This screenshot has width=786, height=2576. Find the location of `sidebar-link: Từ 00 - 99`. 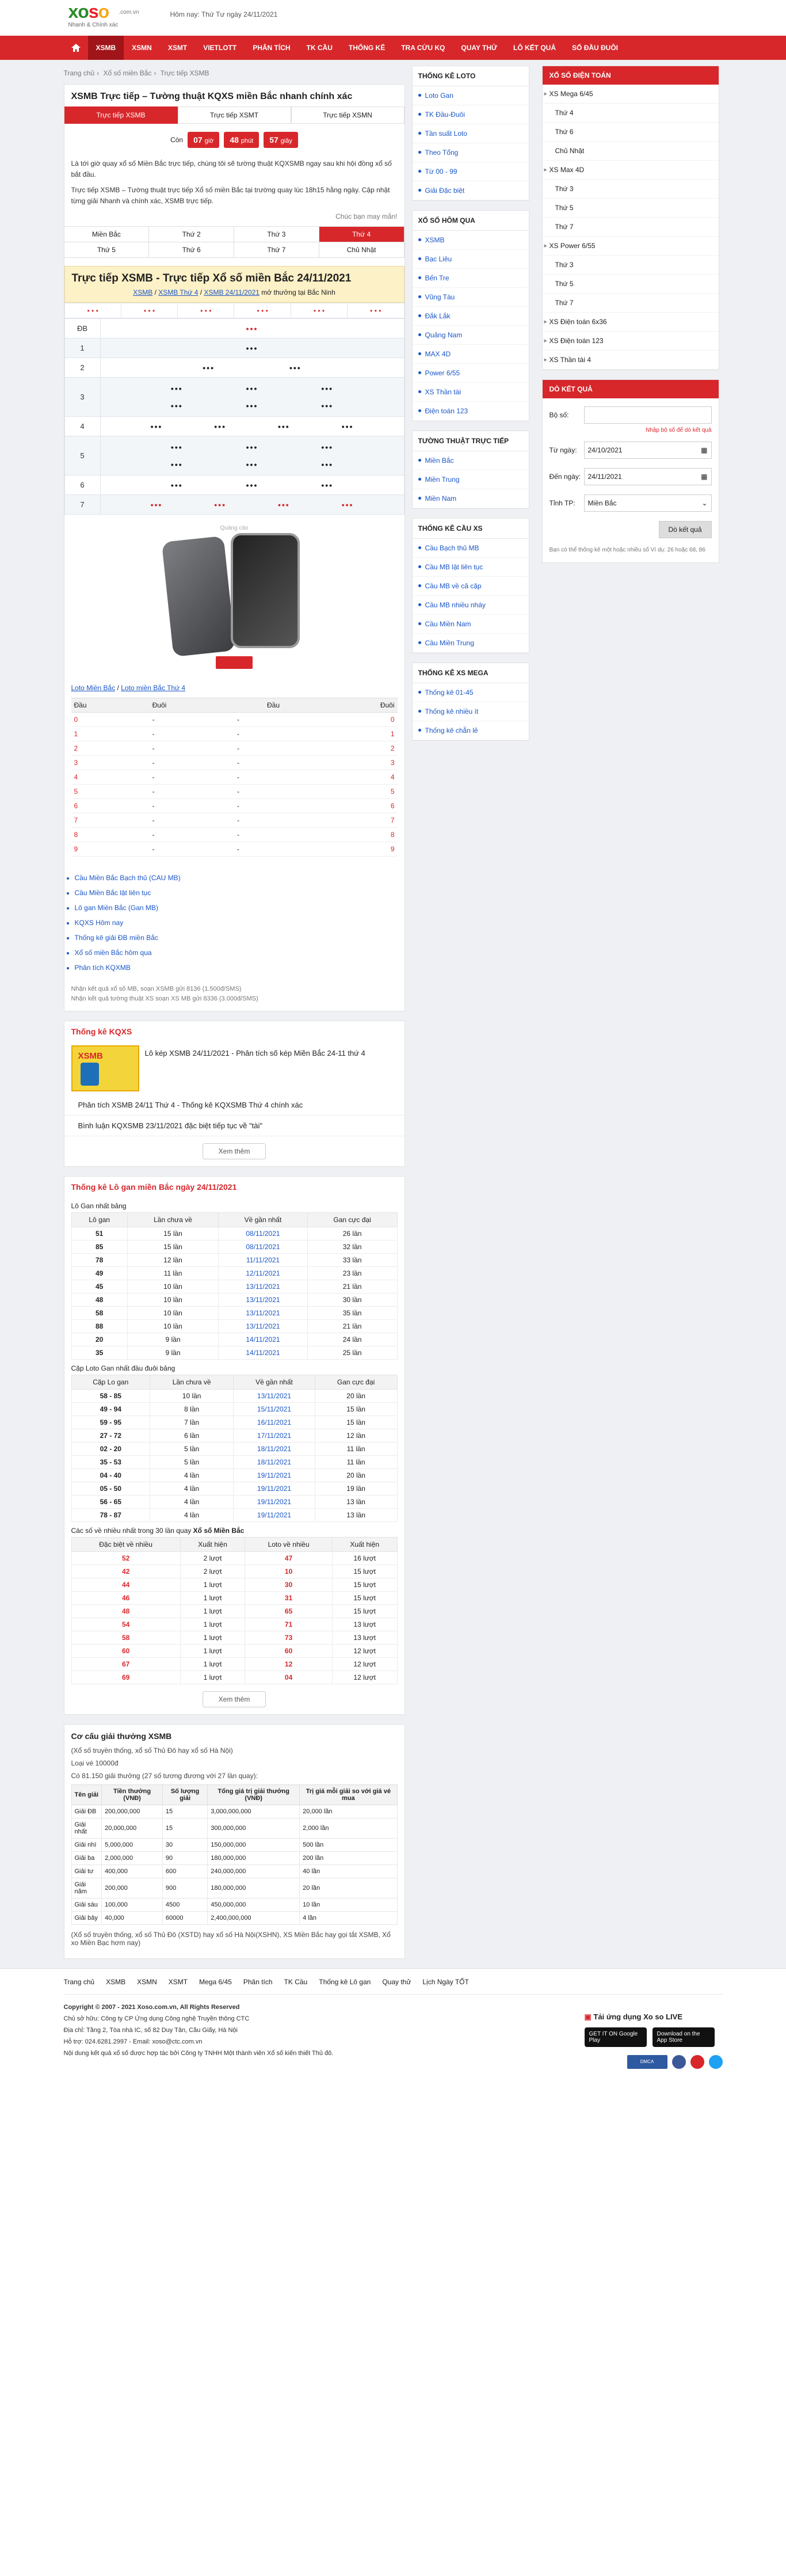

sidebar-link: Từ 00 - 99 is located at coordinates (470, 172).